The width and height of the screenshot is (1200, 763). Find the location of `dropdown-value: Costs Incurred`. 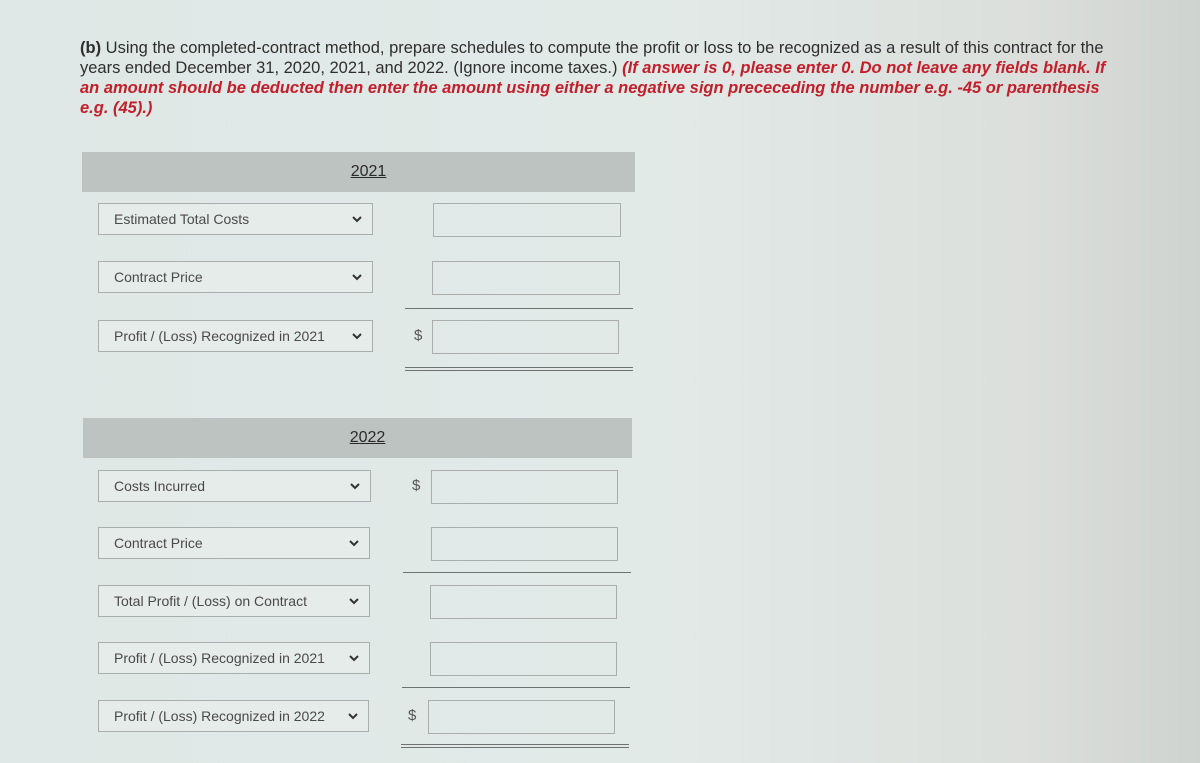

dropdown-value: Costs Incurred is located at coordinates (160, 486).